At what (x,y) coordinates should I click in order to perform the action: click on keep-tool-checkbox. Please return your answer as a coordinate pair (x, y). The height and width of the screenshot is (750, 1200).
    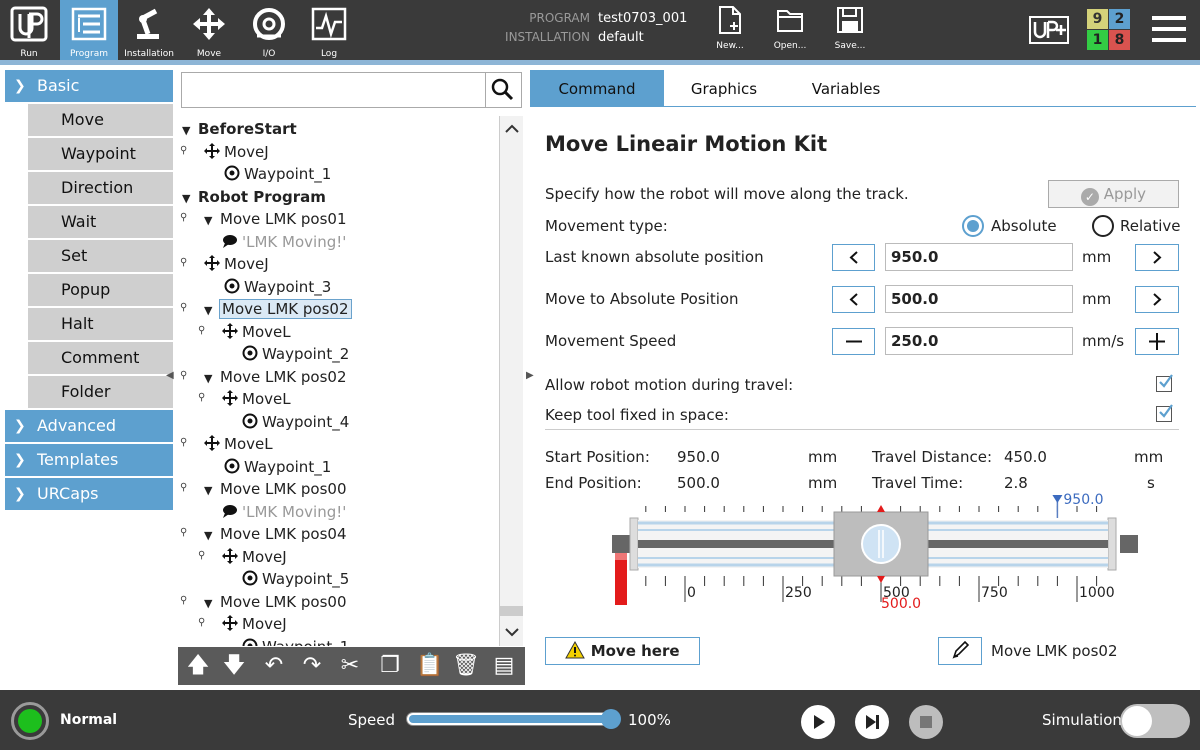
    Looking at the image, I should click on (1164, 413).